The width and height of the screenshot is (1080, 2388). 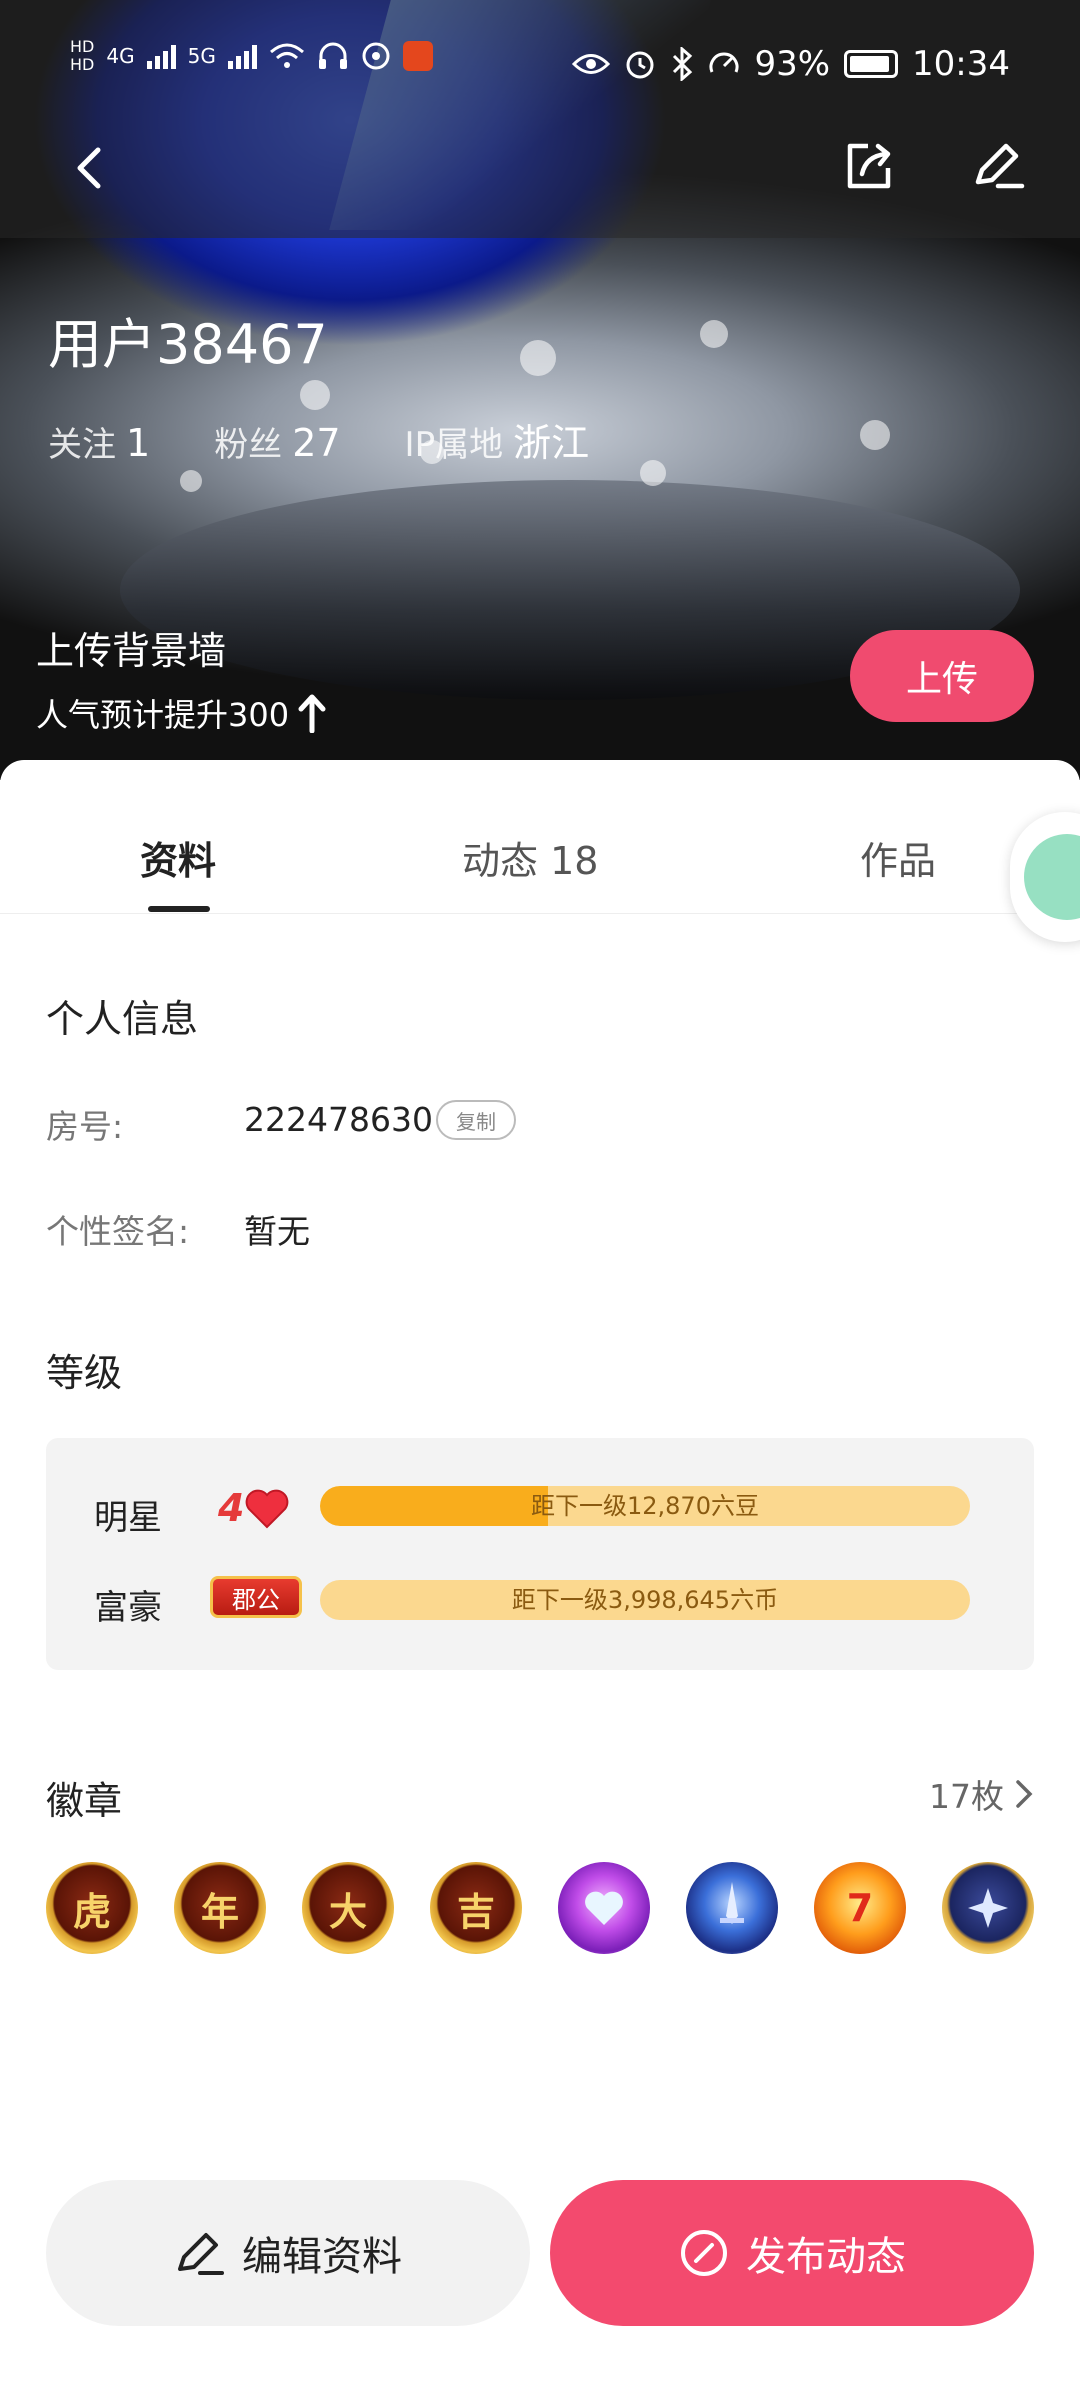 I want to click on rich-progress-text: 距下一级3,998,645六币, so click(x=645, y=1600).